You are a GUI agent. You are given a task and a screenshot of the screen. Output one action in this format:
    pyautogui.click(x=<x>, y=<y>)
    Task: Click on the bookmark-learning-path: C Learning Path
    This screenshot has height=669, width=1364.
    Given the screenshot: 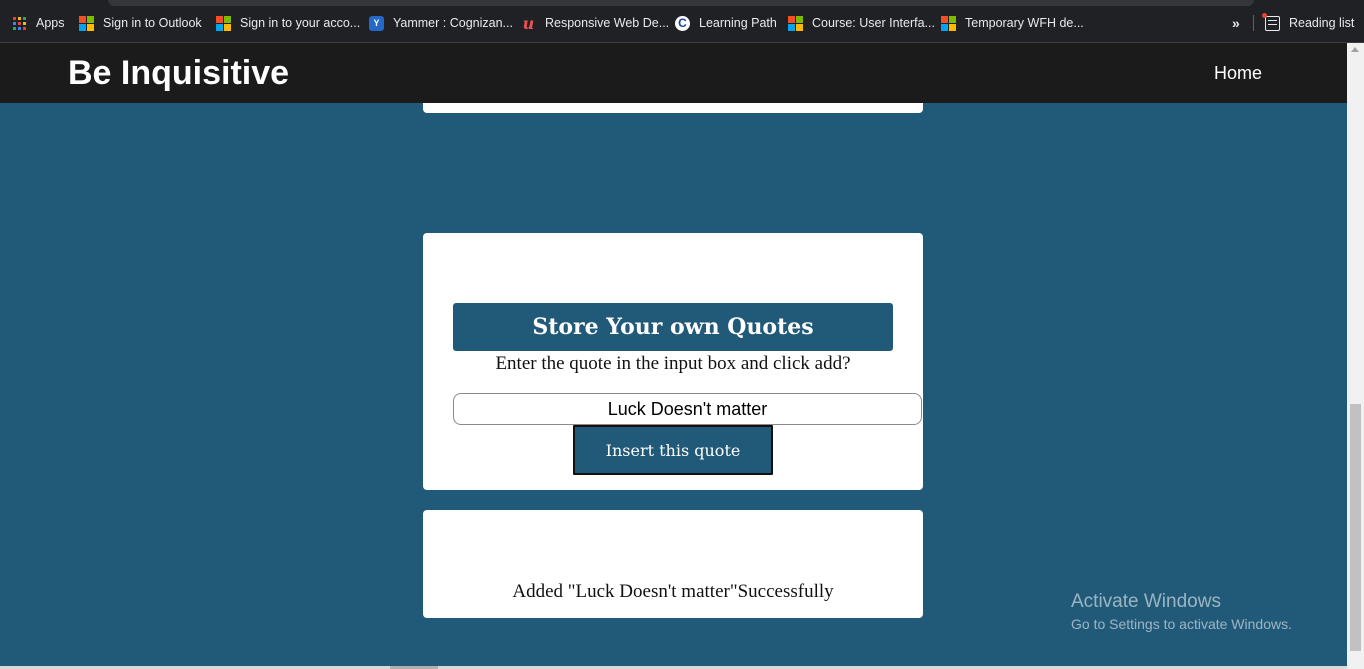 What is the action you would take?
    pyautogui.click(x=726, y=23)
    